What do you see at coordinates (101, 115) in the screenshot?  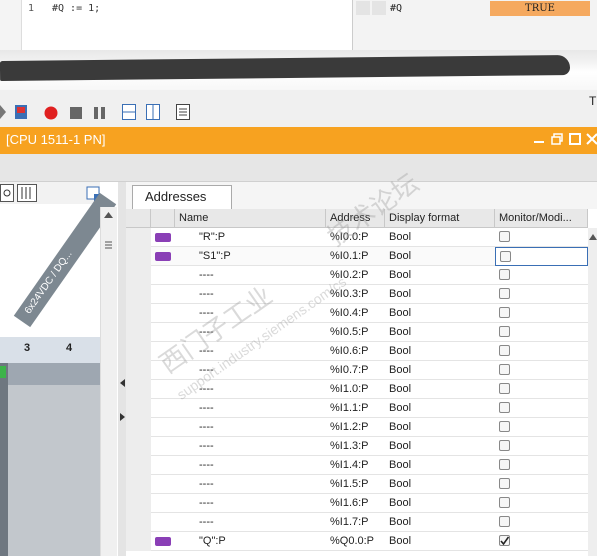 I see `pause-icon` at bounding box center [101, 115].